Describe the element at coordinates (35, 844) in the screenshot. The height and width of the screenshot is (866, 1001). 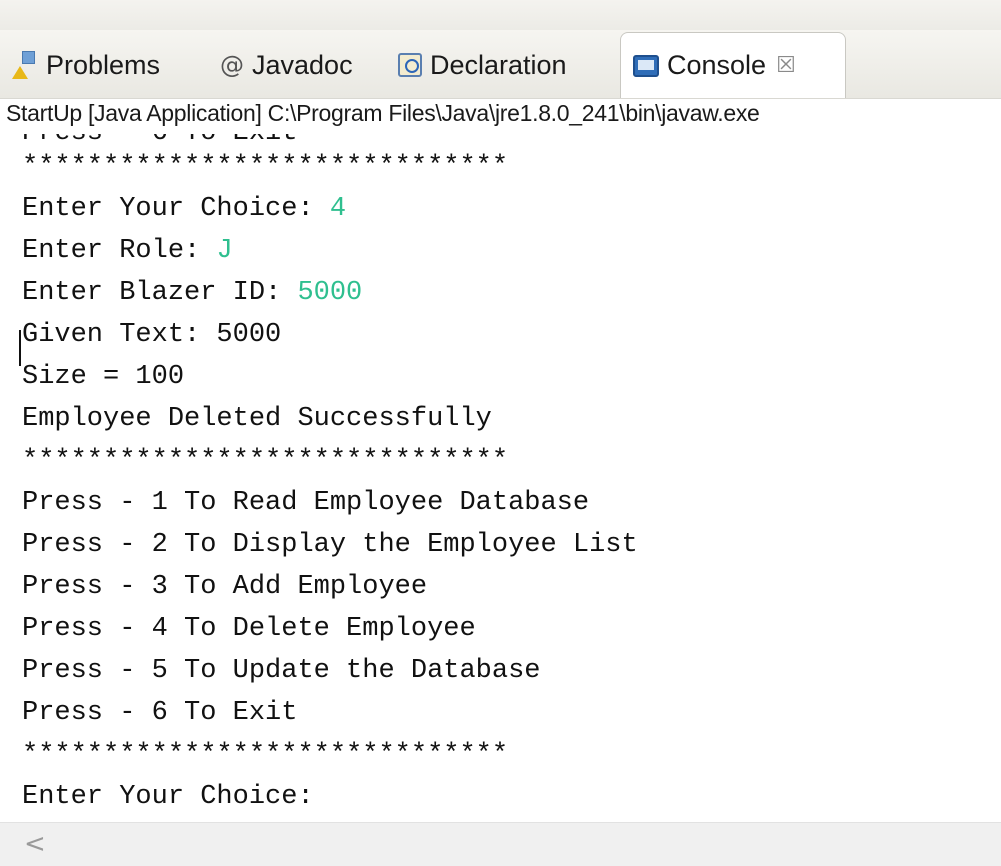
I see `scroll-left-icon: <` at that location.